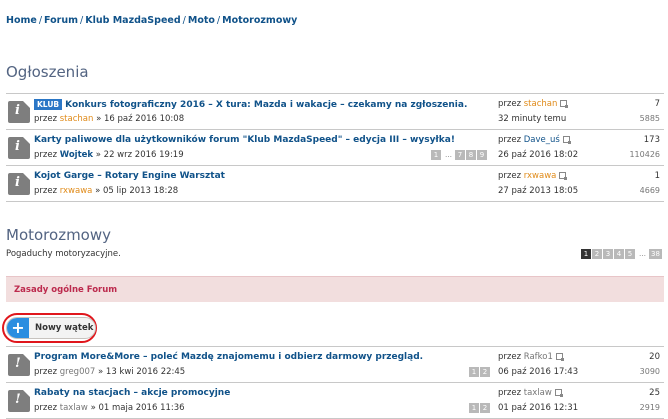  I want to click on page-link: 9, so click(482, 155).